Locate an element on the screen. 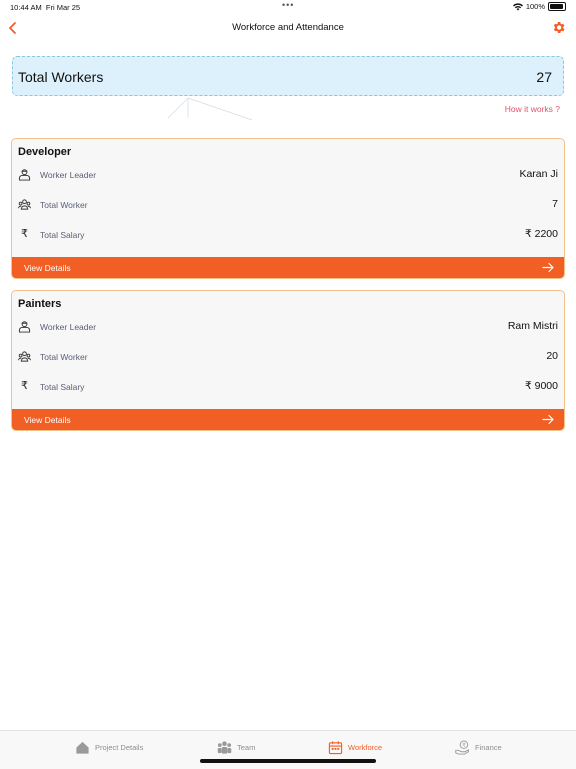 This screenshot has height=769, width=576. tab-workforce: Workforce is located at coordinates (355, 747).